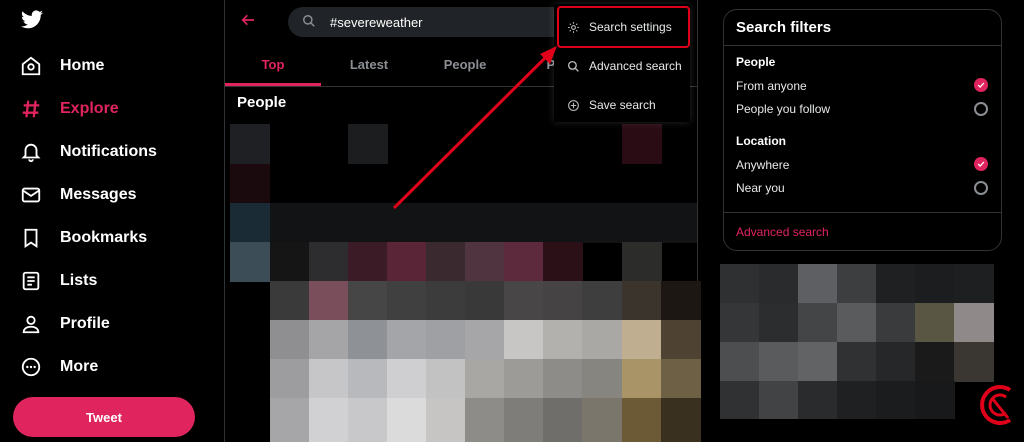  I want to click on sidebar-item-notifications: Notifications, so click(87, 152).